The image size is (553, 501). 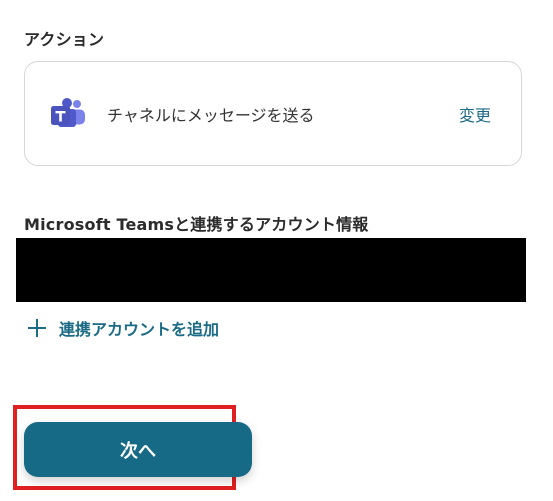 What do you see at coordinates (196, 224) in the screenshot?
I see `account-section-label: Microsoft Teamsと連携するアカウント情報` at bounding box center [196, 224].